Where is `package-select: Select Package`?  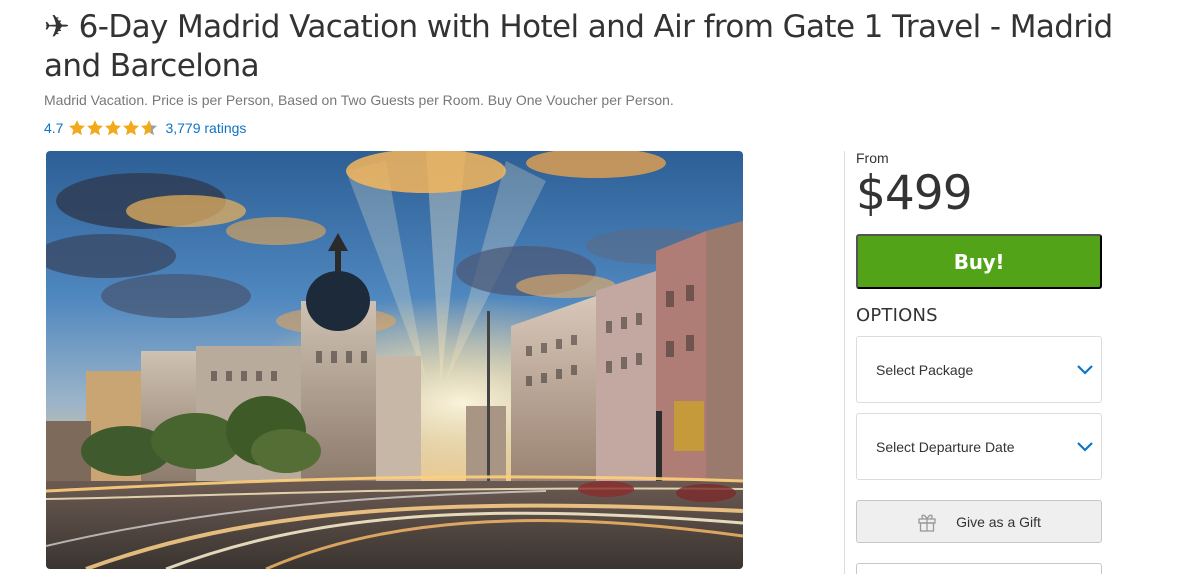 package-select: Select Package is located at coordinates (979, 369).